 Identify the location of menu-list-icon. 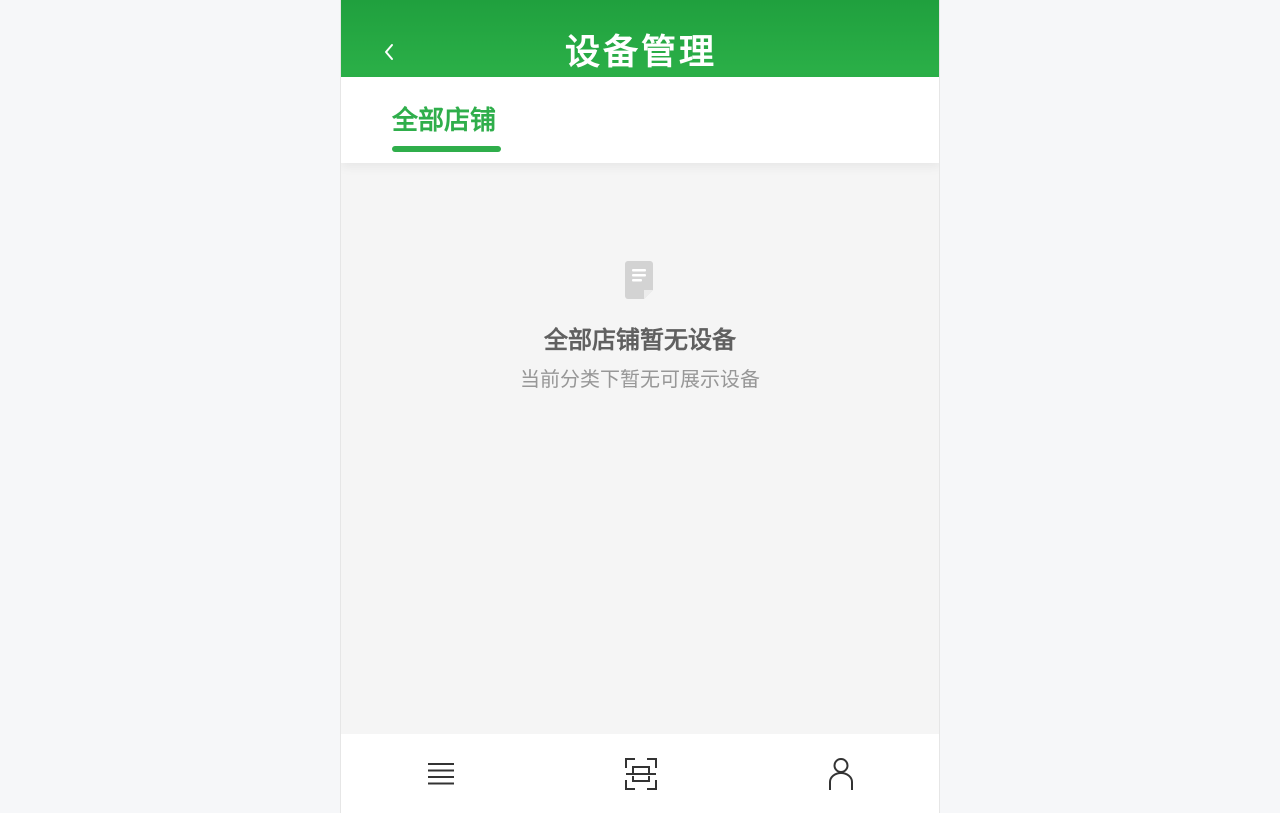
(441, 773).